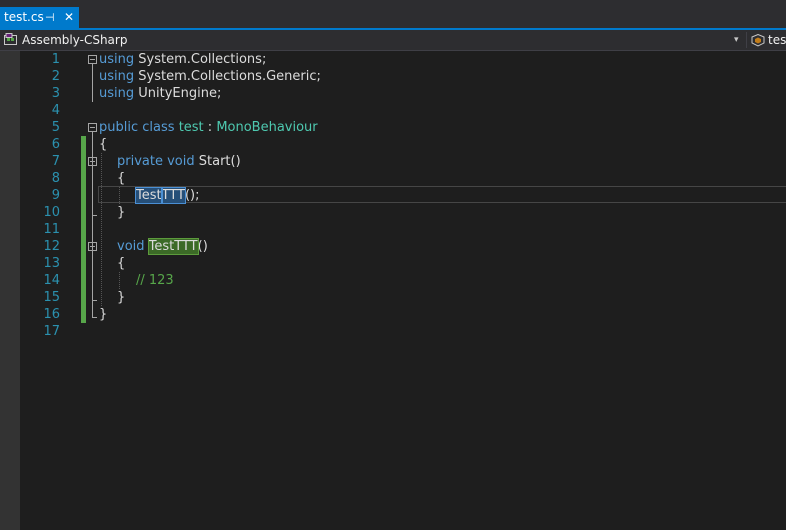 The width and height of the screenshot is (786, 530). Describe the element at coordinates (267, 127) in the screenshot. I see `base-type: MonoBehaviour` at that location.